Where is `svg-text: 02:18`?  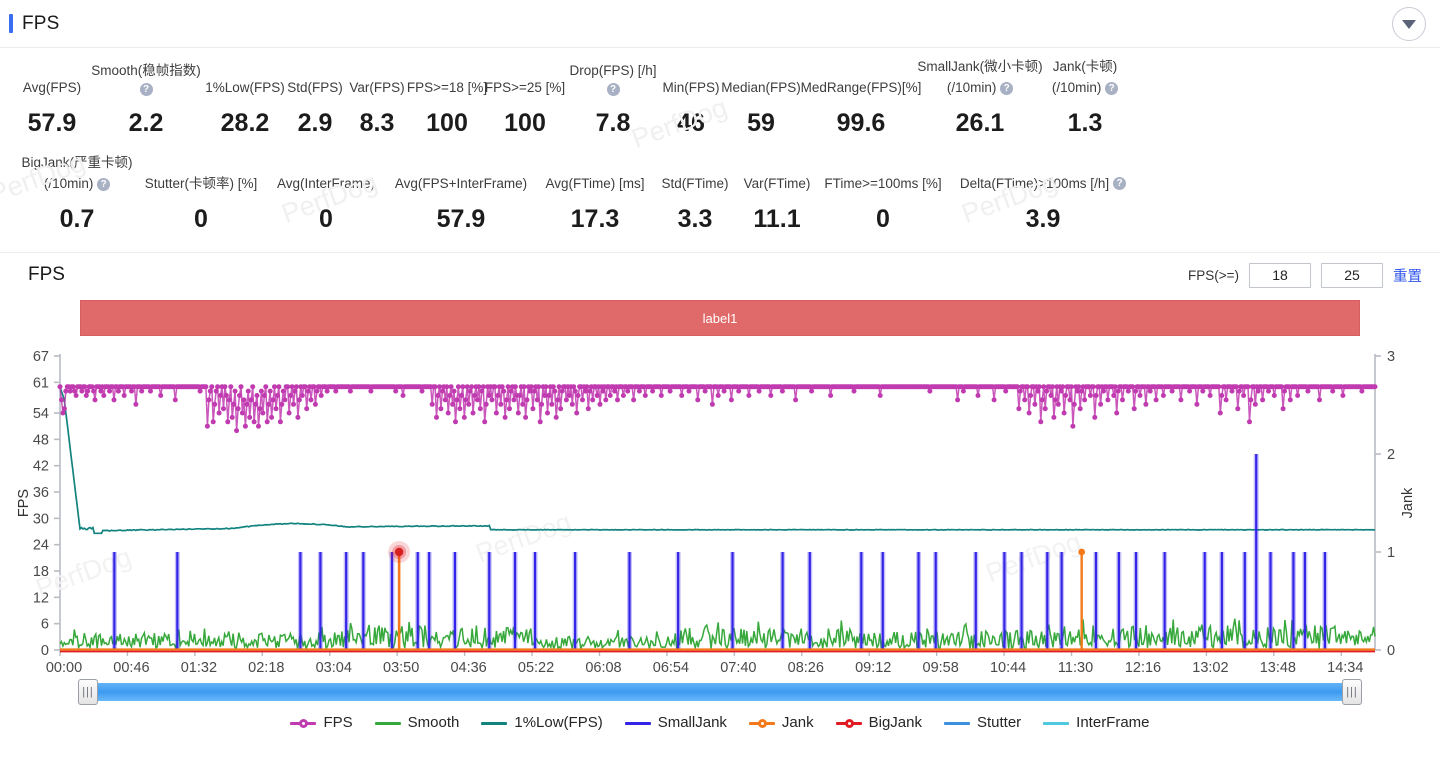 svg-text: 02:18 is located at coordinates (266, 666).